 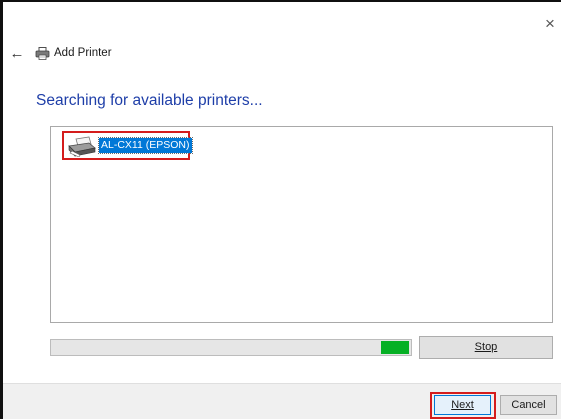 I want to click on close-button: ×, so click(x=550, y=24).